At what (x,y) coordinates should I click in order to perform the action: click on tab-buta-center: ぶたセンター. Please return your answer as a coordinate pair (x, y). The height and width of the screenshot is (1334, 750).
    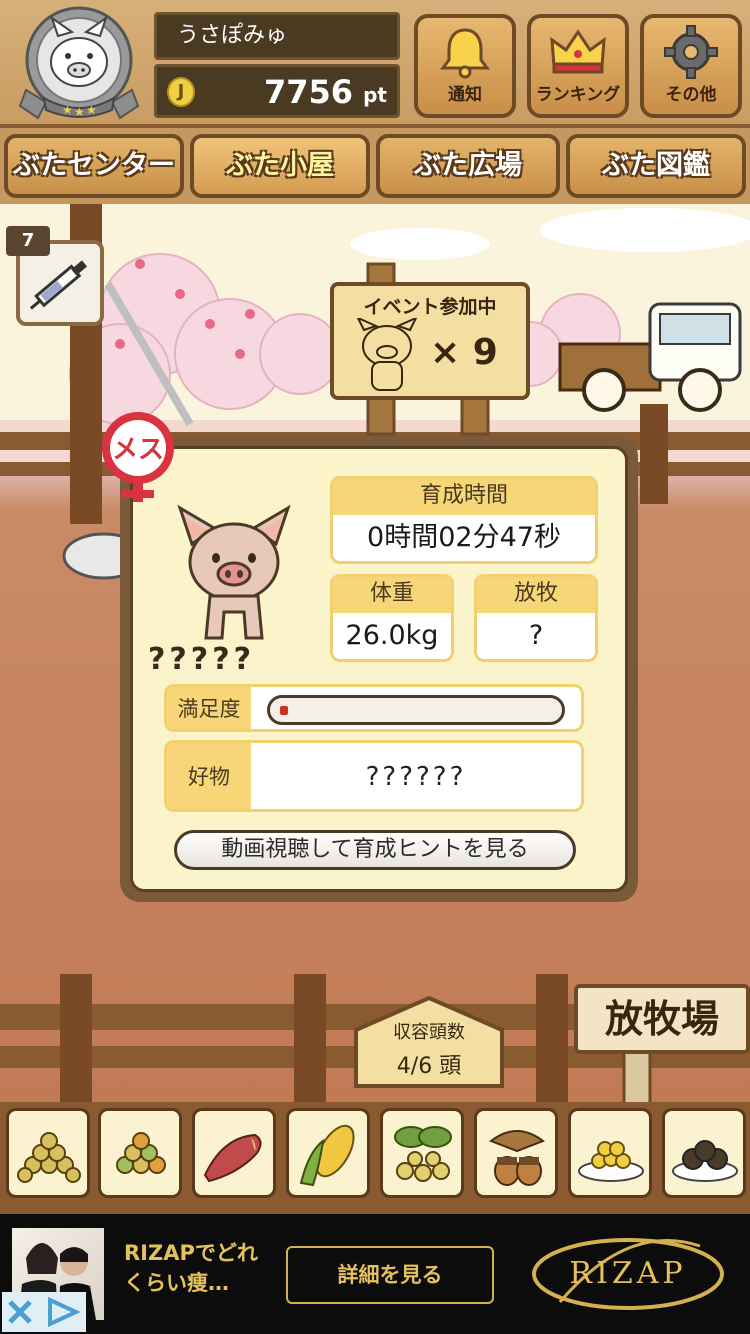
    Looking at the image, I should click on (94, 166).